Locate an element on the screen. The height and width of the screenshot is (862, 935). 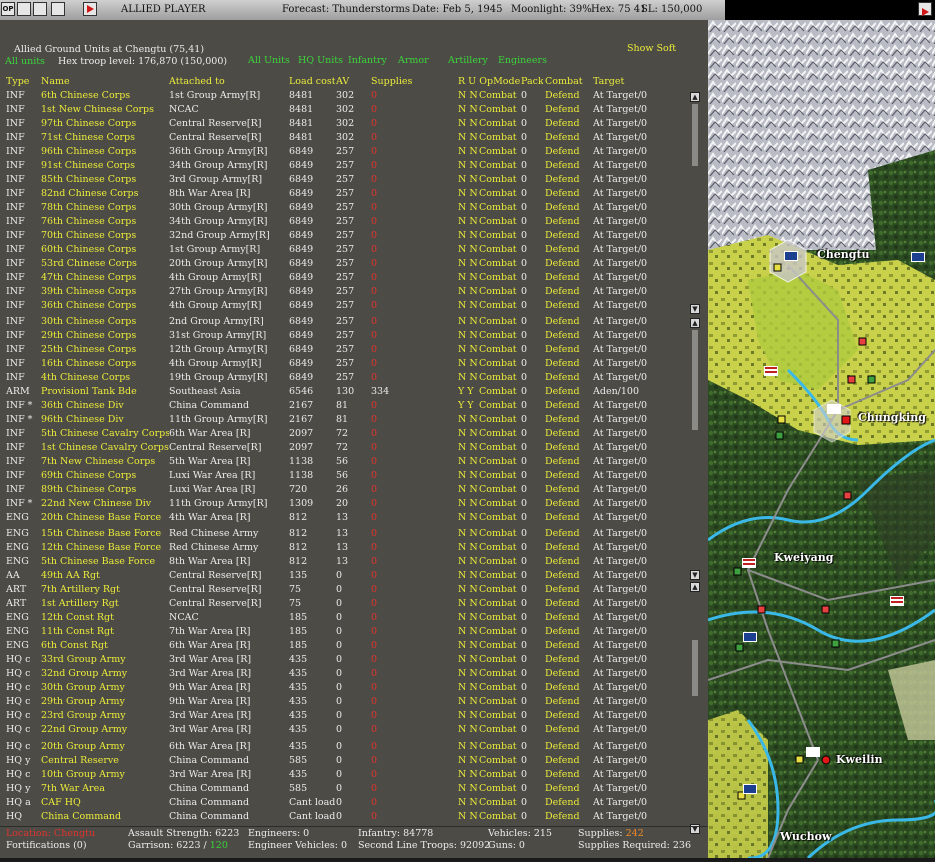
unit-name: 1st Artillery Rgt is located at coordinates (105, 604).